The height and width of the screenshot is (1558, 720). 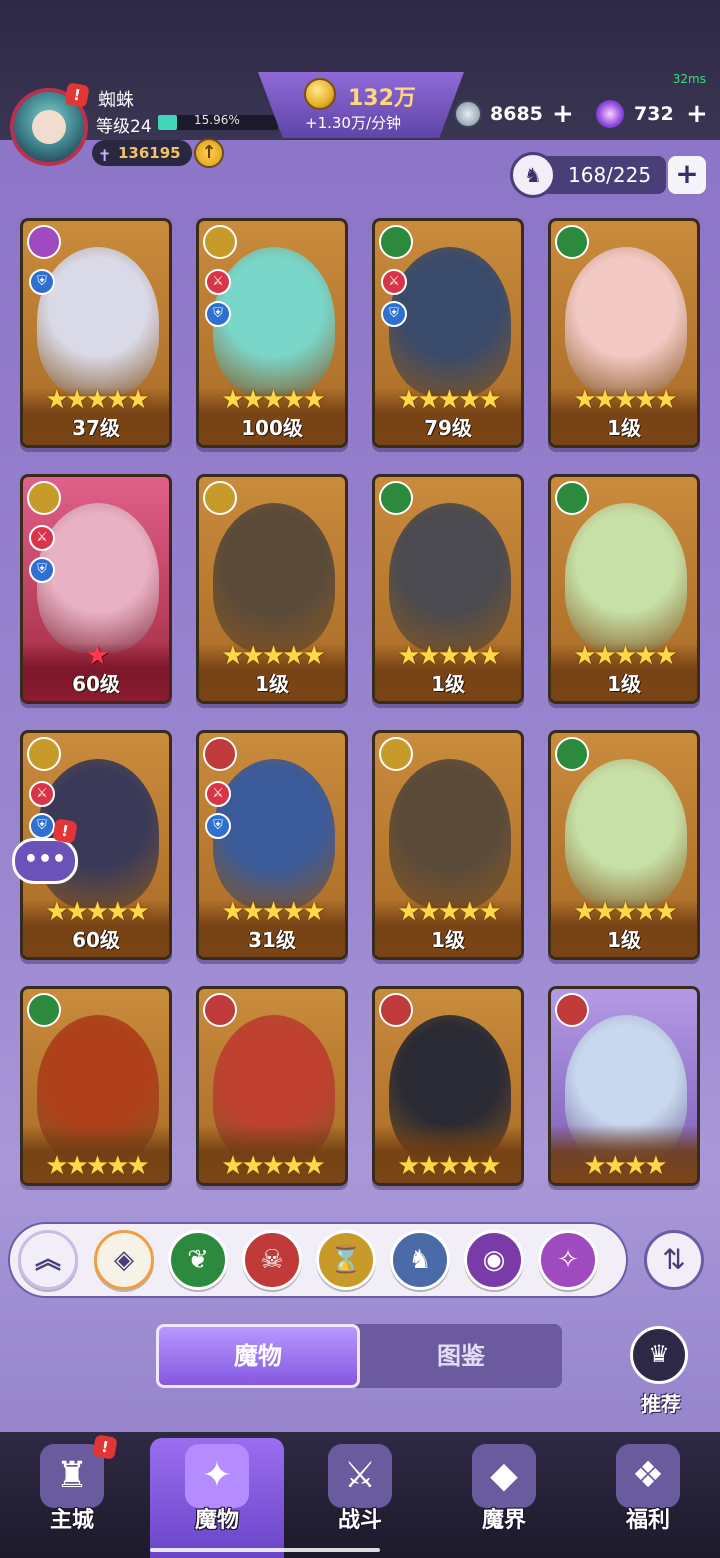 What do you see at coordinates (48, 1260) in the screenshot?
I see `filter-chevron-up-icon: ︽` at bounding box center [48, 1260].